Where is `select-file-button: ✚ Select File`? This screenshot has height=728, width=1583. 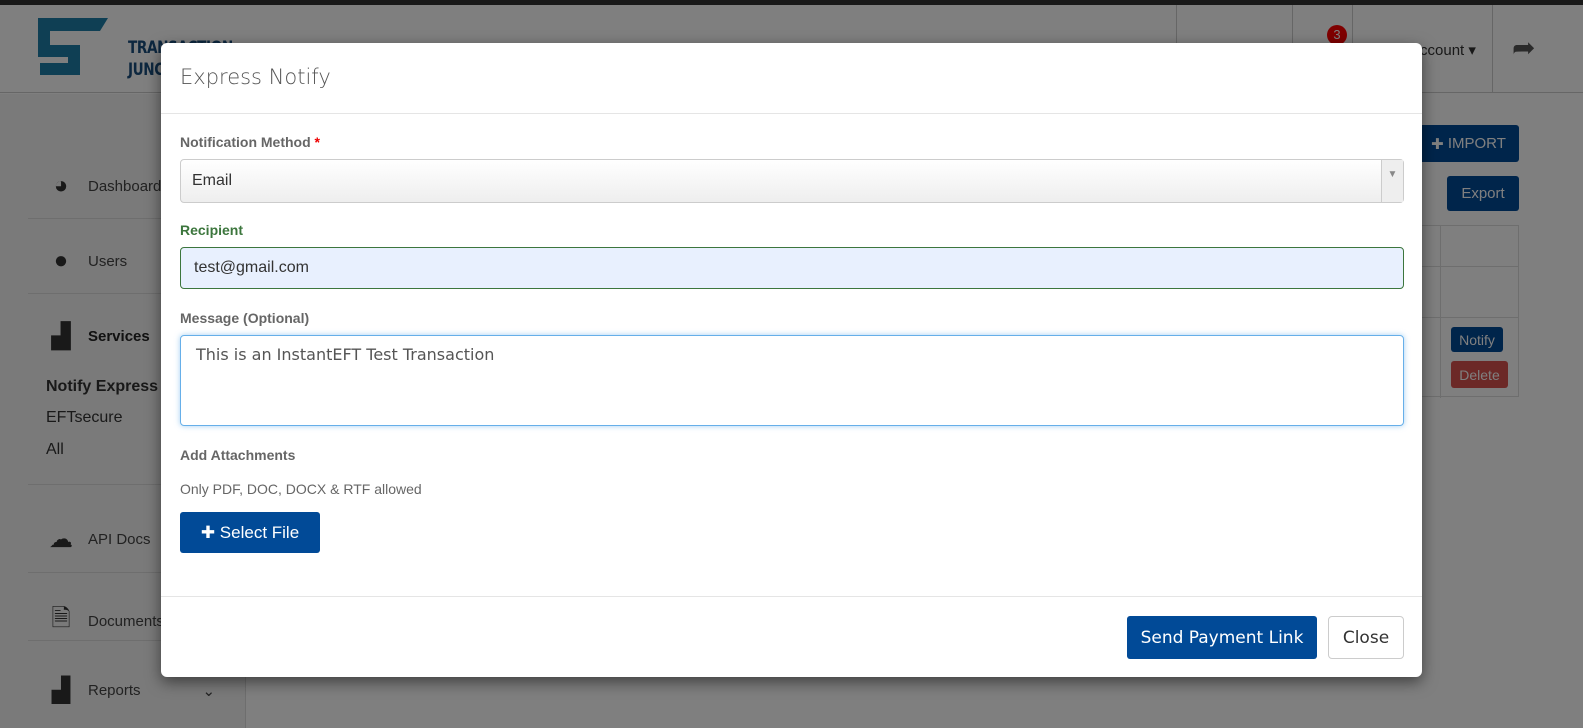
select-file-button: ✚ Select File is located at coordinates (250, 532).